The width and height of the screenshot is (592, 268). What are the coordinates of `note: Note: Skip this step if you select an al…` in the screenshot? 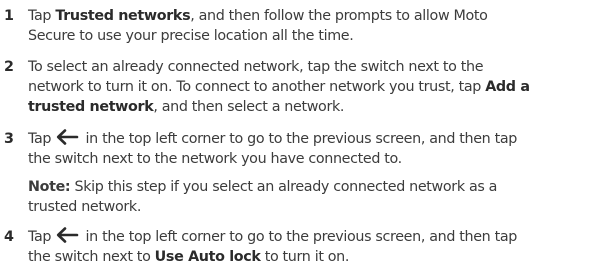 It's located at (308, 197).